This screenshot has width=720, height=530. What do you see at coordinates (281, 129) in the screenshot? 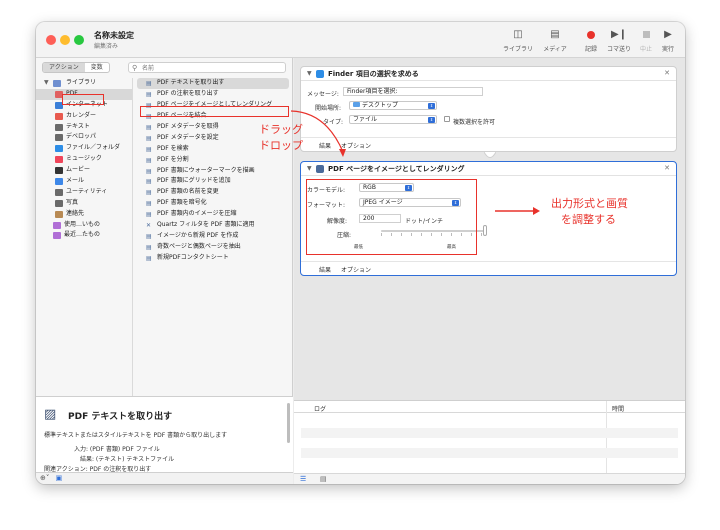
I see `annotation-drag: ドラッグ` at bounding box center [281, 129].